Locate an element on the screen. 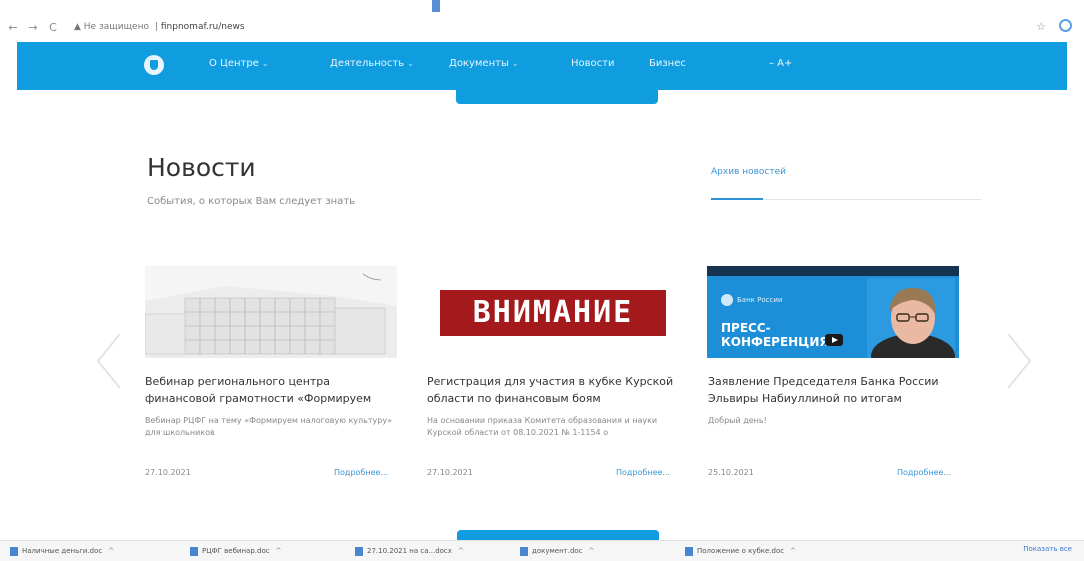 This screenshot has width=1084, height=561. font-size-toggle: – A+ is located at coordinates (780, 63).